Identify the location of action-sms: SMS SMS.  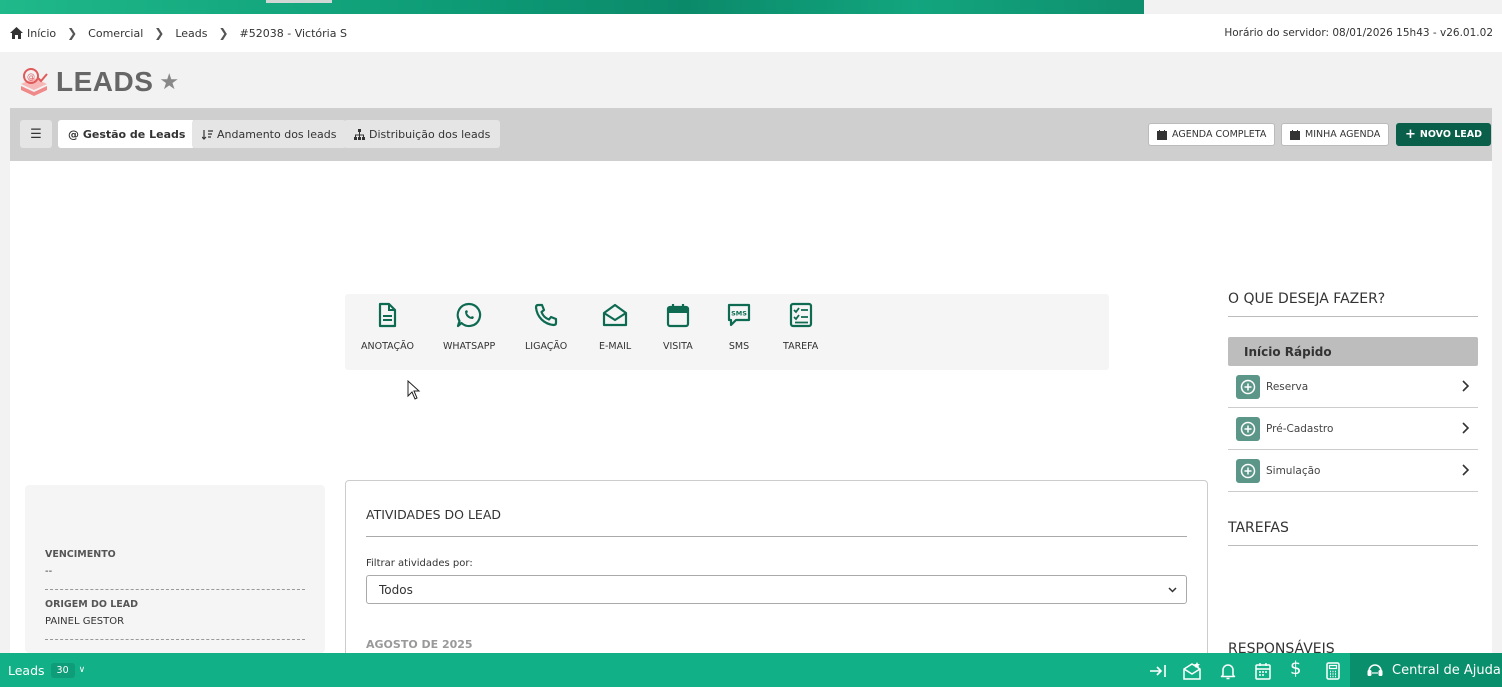
(739, 327).